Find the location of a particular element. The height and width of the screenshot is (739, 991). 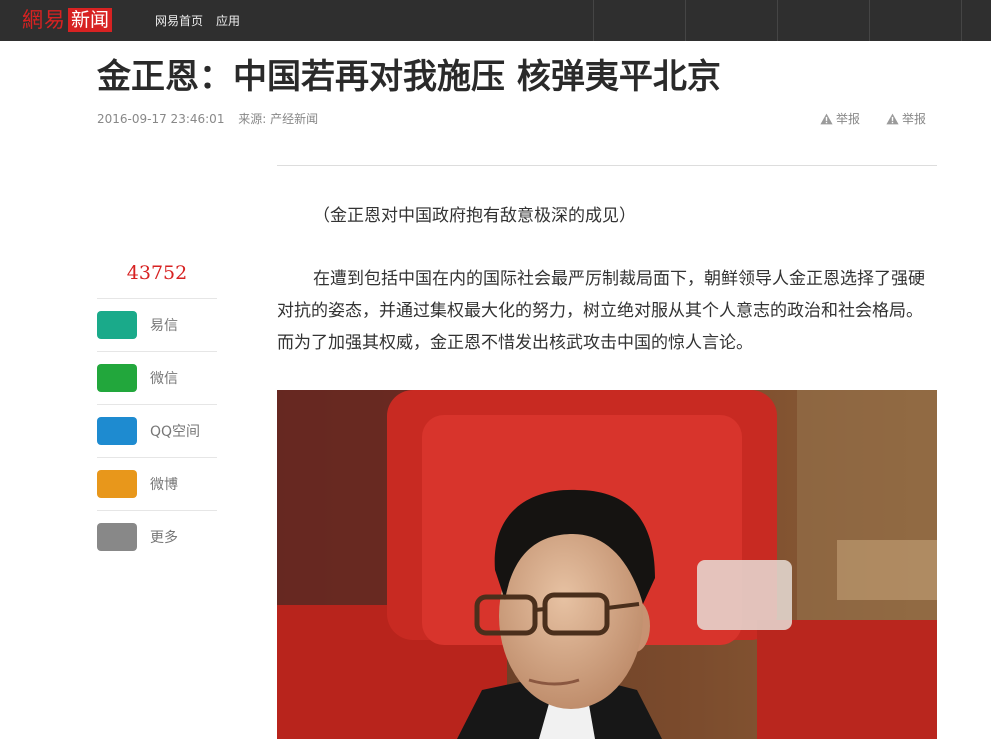

wechat-icon is located at coordinates (117, 378).